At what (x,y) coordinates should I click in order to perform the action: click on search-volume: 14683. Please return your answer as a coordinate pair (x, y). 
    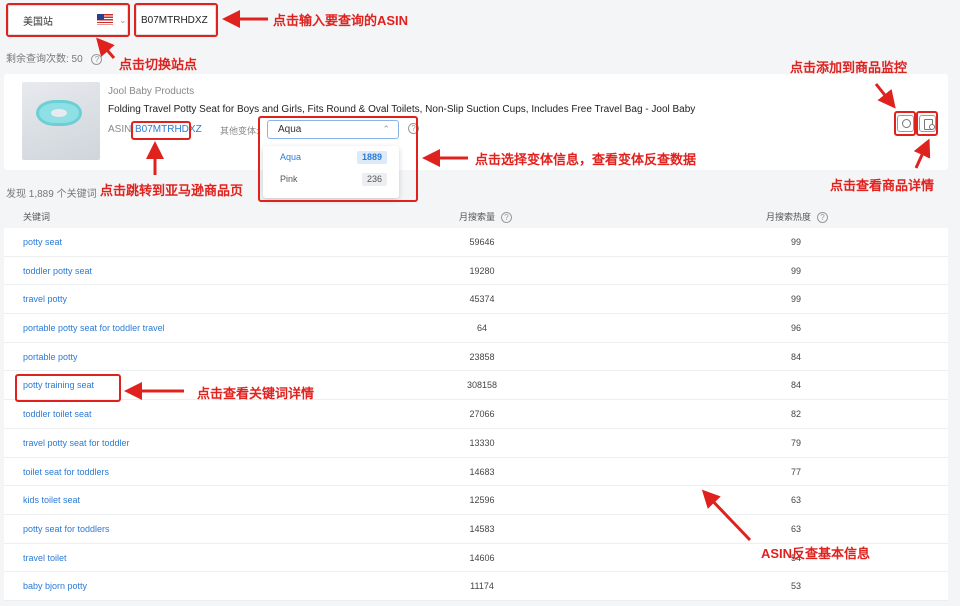
    Looking at the image, I should click on (482, 471).